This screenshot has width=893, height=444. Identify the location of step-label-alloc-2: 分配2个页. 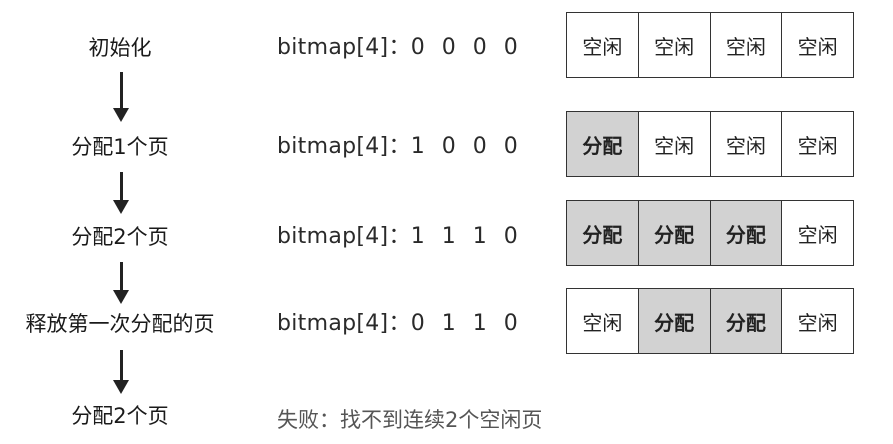
(120, 237).